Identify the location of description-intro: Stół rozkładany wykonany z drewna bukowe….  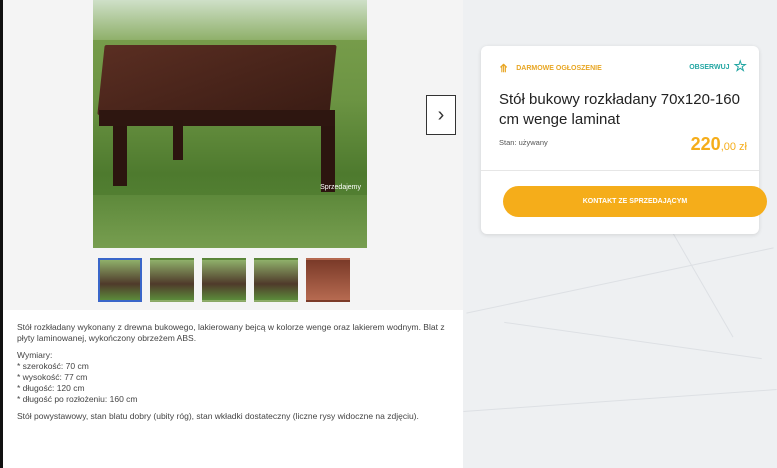
(231, 332).